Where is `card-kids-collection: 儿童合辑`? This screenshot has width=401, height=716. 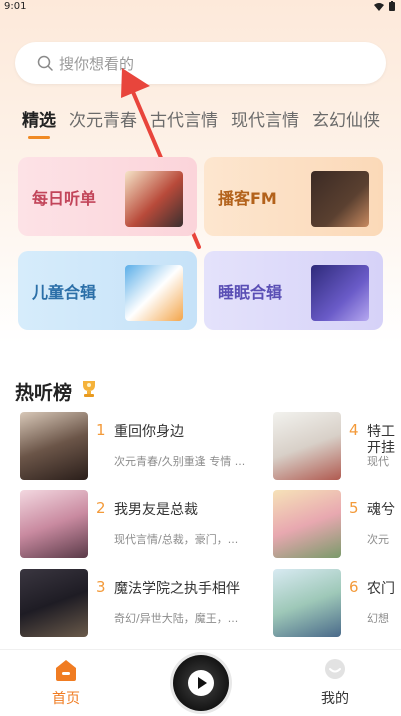 card-kids-collection: 儿童合辑 is located at coordinates (107, 290).